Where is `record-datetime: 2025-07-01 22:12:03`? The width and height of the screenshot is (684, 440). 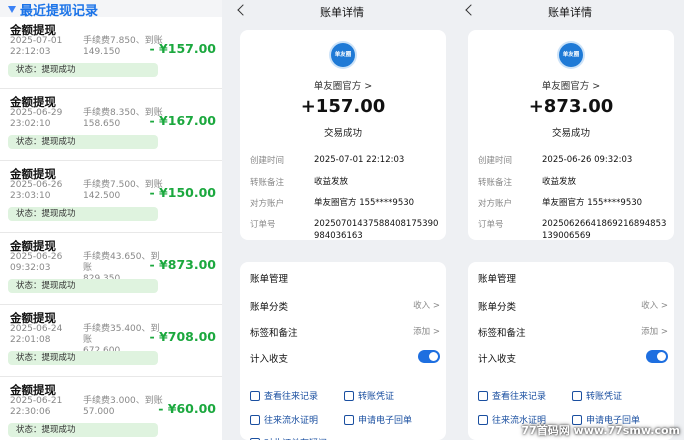 record-datetime: 2025-07-01 22:12:03 is located at coordinates (36, 46).